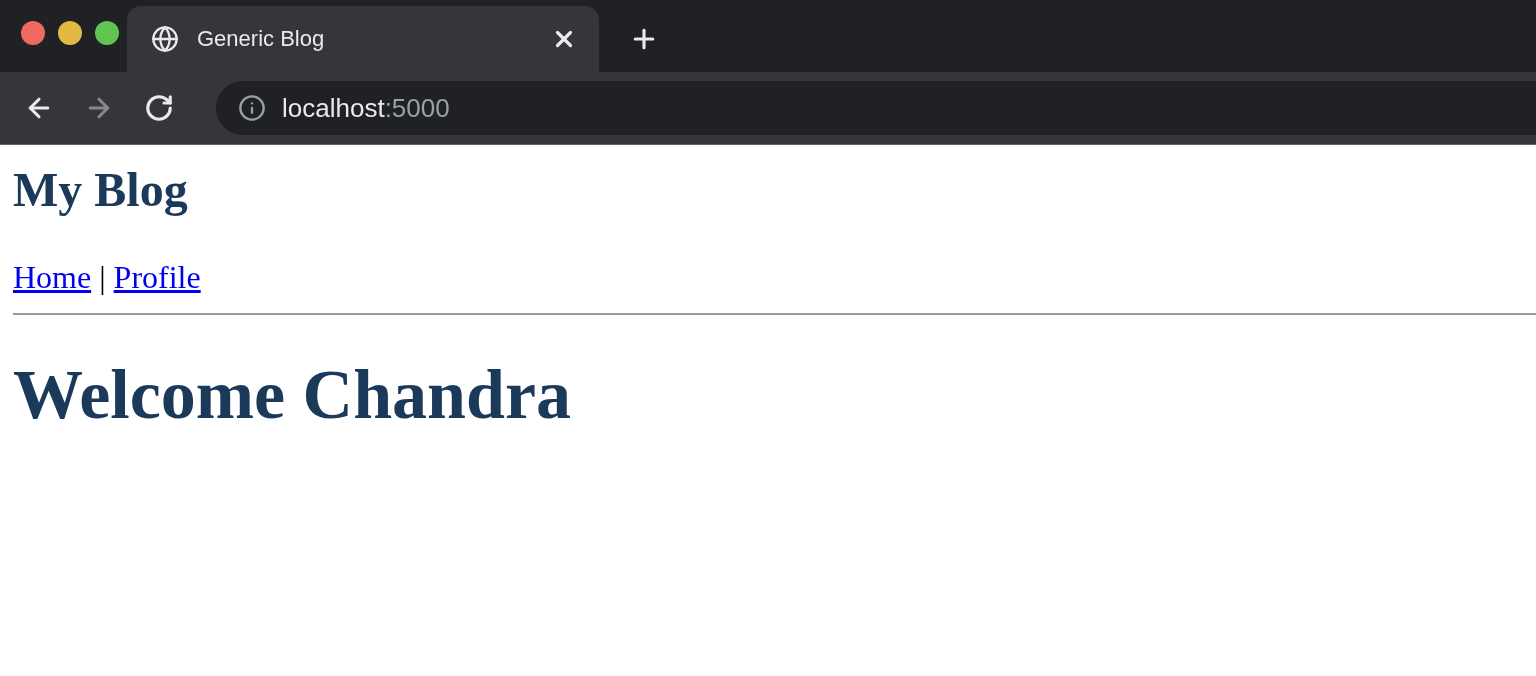 This screenshot has height=676, width=1536. I want to click on nav-link: Home, so click(52, 277).